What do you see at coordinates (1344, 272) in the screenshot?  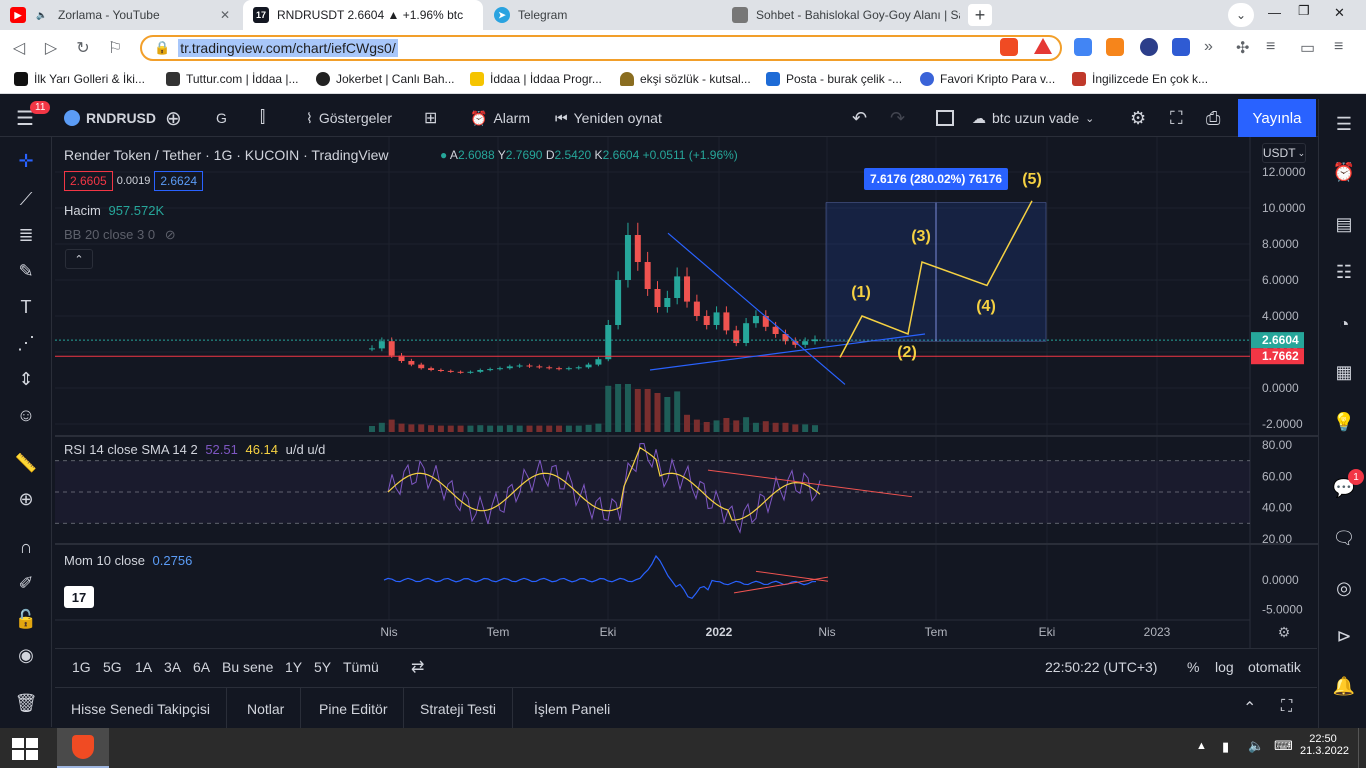 I see `hotlist-icon: ☷` at bounding box center [1344, 272].